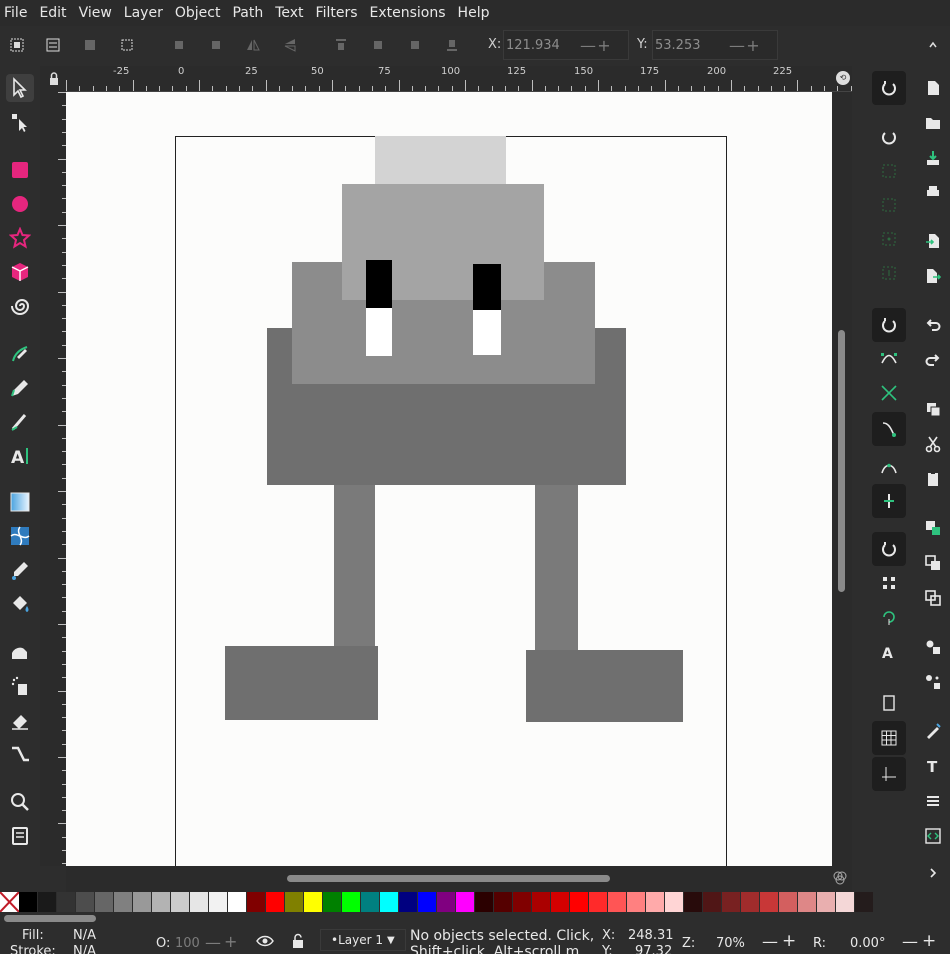 The width and height of the screenshot is (950, 954). Describe the element at coordinates (933, 88) in the screenshot. I see `new-document-button` at that location.